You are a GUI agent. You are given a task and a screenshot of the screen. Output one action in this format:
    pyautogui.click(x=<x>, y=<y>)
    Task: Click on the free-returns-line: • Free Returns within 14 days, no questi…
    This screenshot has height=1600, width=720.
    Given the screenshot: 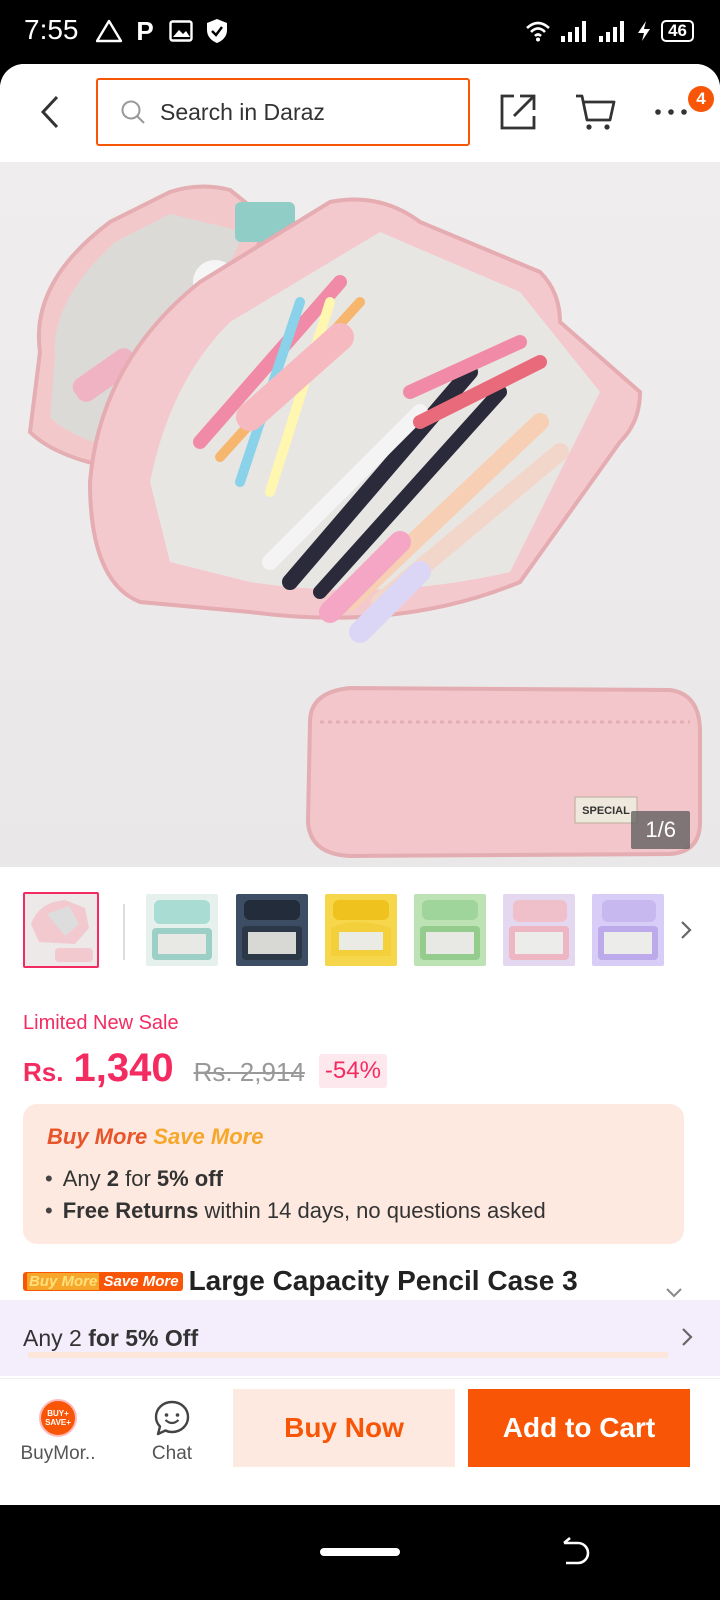 What is the action you would take?
    pyautogui.click(x=295, y=1210)
    